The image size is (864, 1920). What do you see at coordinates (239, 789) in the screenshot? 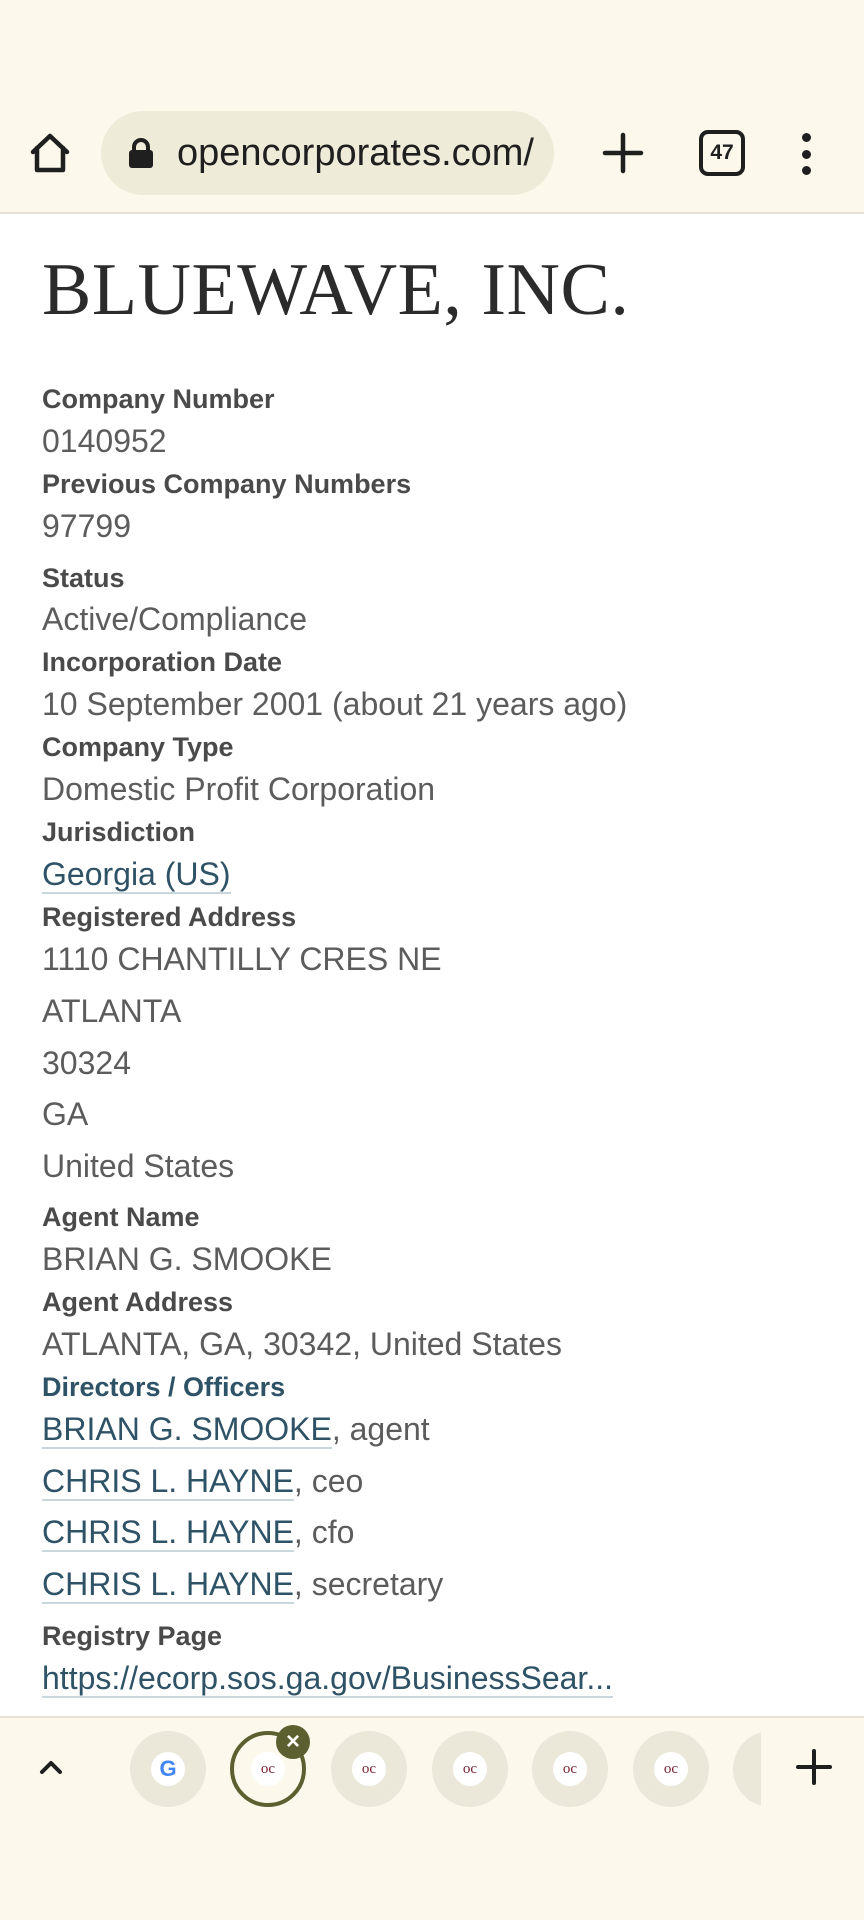
I see `company-type-value: Domestic Profit Corporation` at bounding box center [239, 789].